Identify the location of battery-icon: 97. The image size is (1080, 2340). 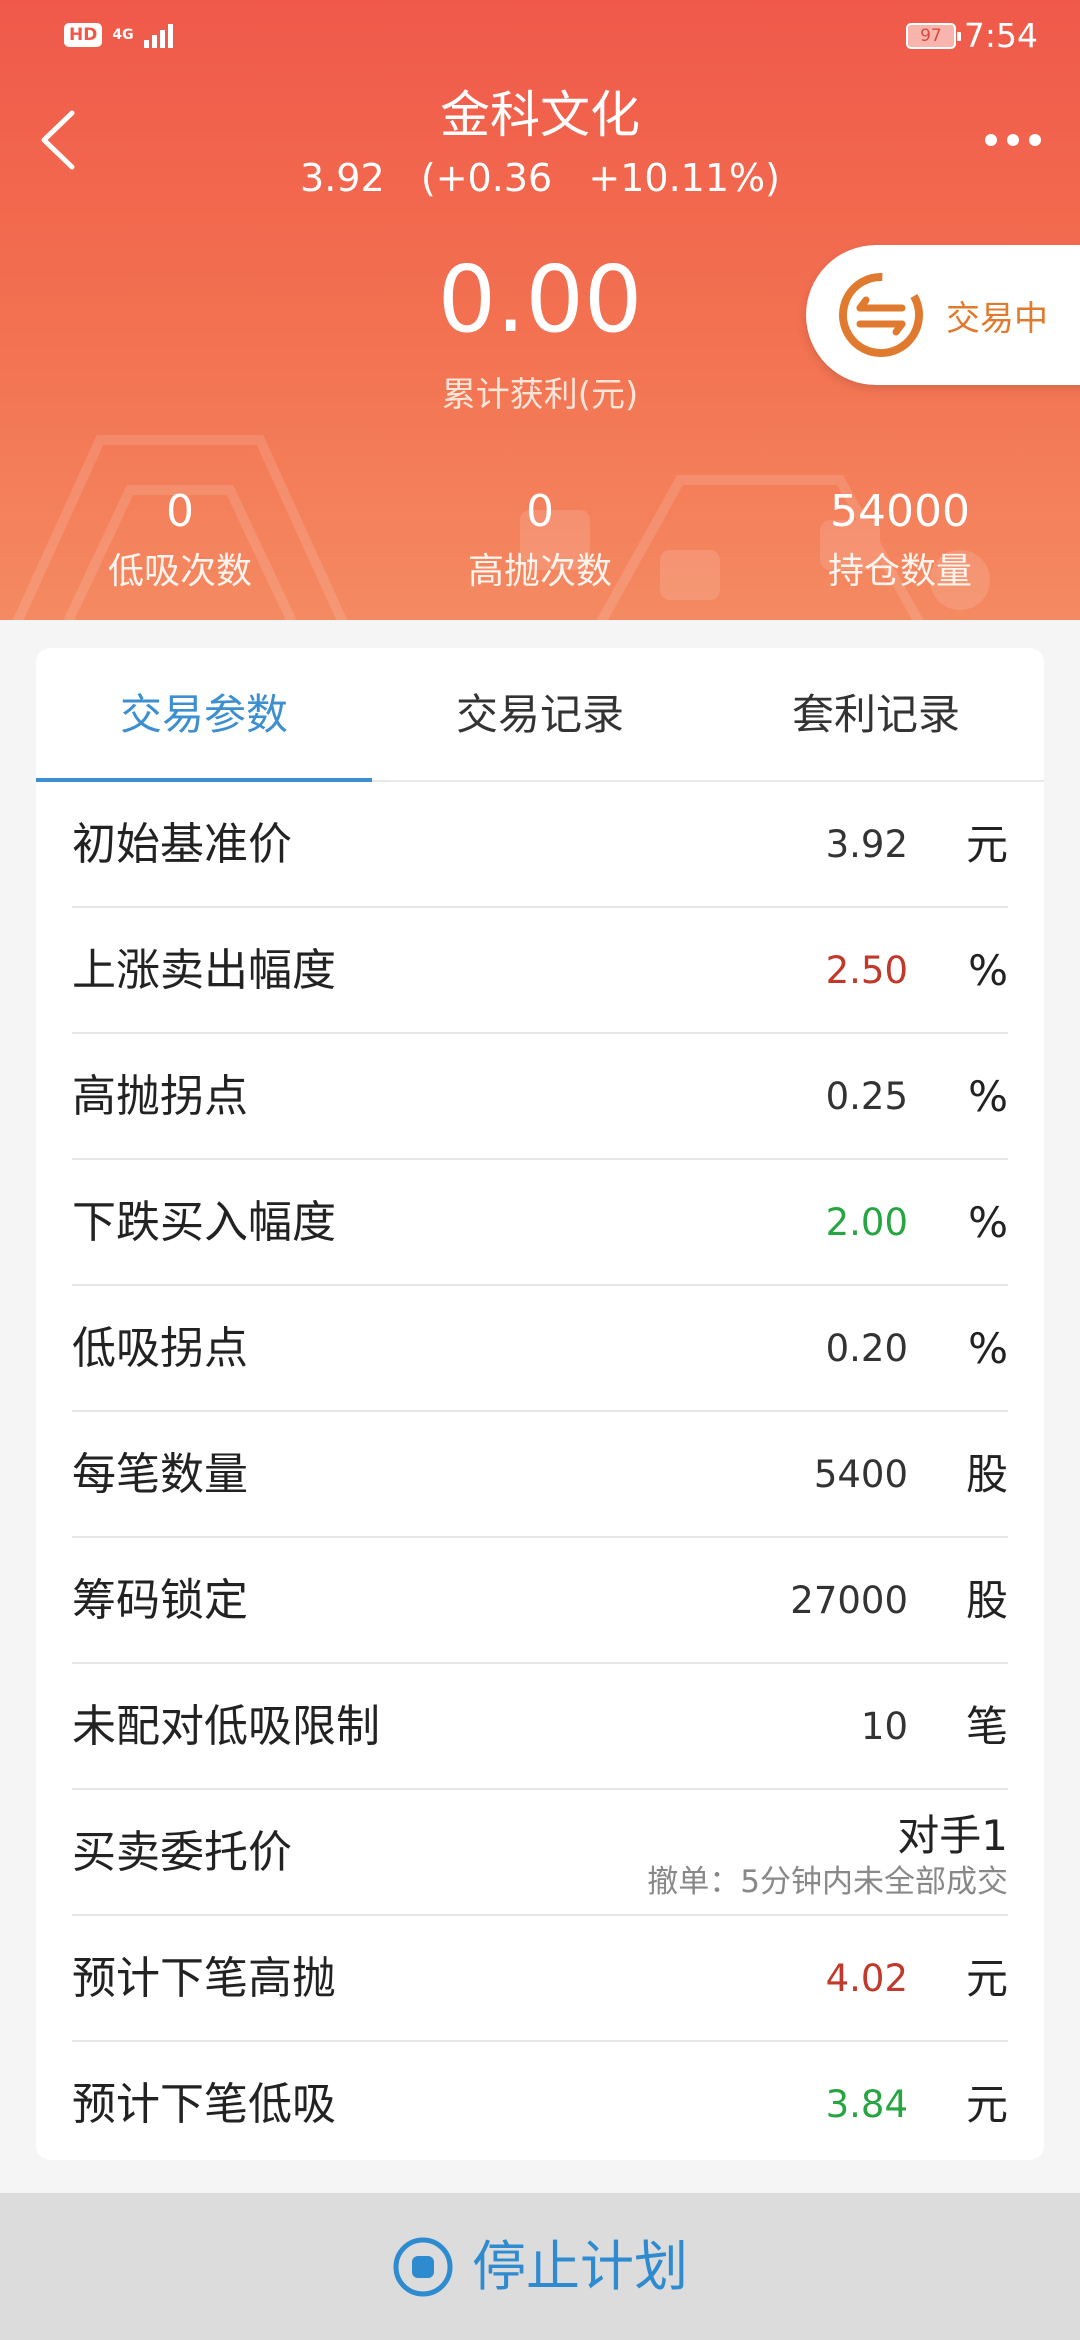
(933, 36).